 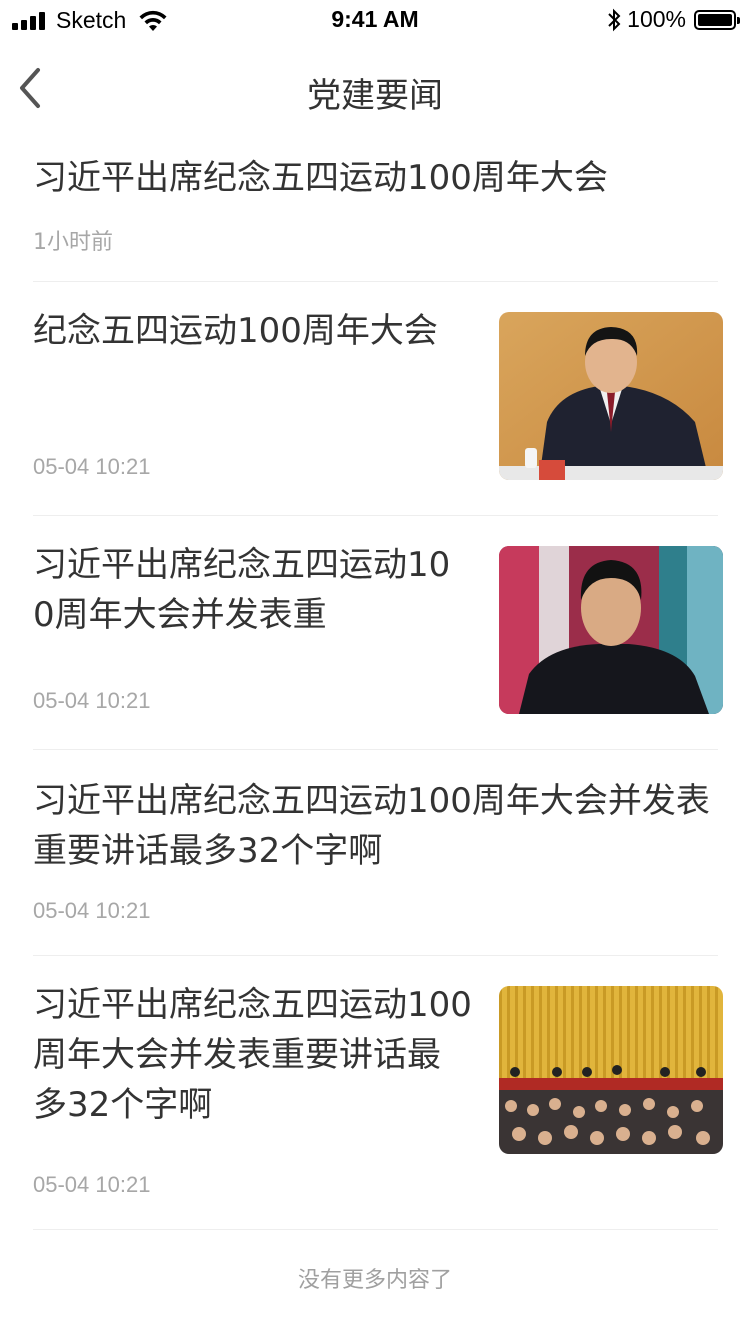 What do you see at coordinates (614, 19) in the screenshot?
I see `bluetooth-icon` at bounding box center [614, 19].